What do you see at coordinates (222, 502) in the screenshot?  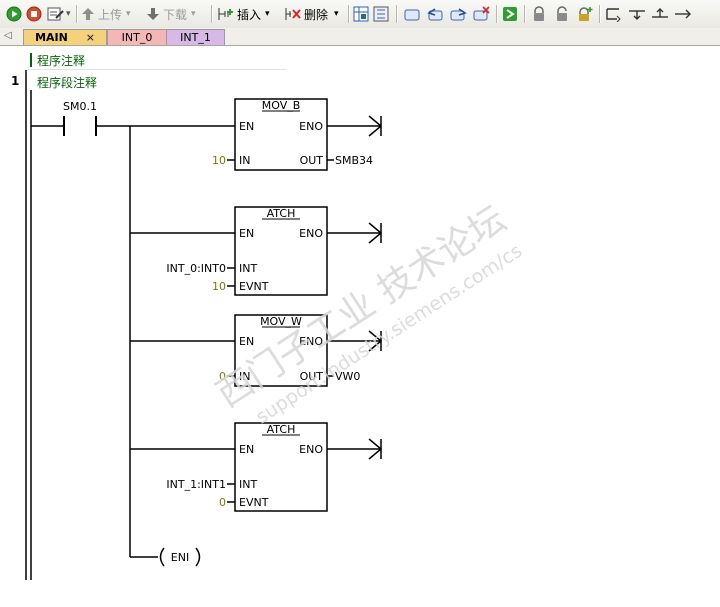 I see `operand-constant: 0` at bounding box center [222, 502].